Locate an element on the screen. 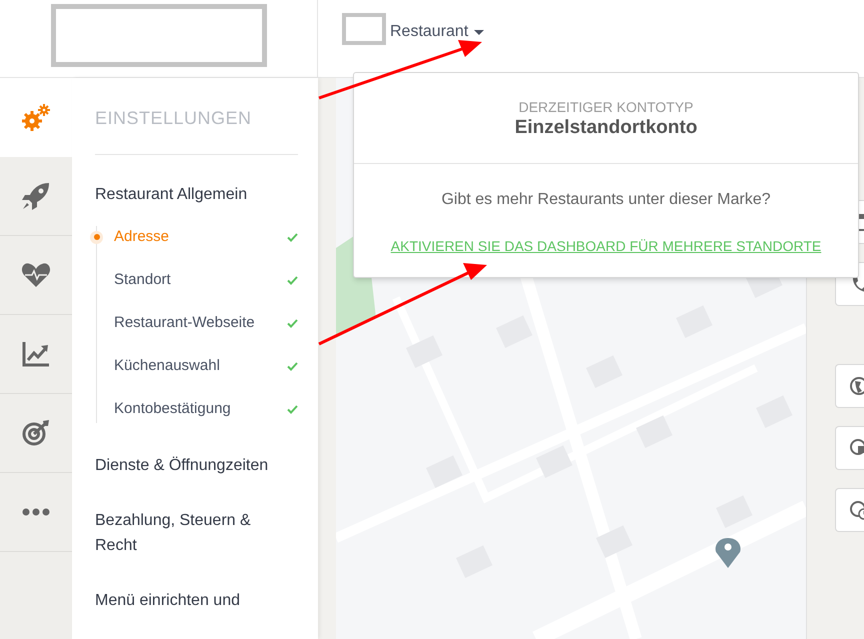 This screenshot has height=639, width=864. nav-tab is located at coordinates (36, 117).